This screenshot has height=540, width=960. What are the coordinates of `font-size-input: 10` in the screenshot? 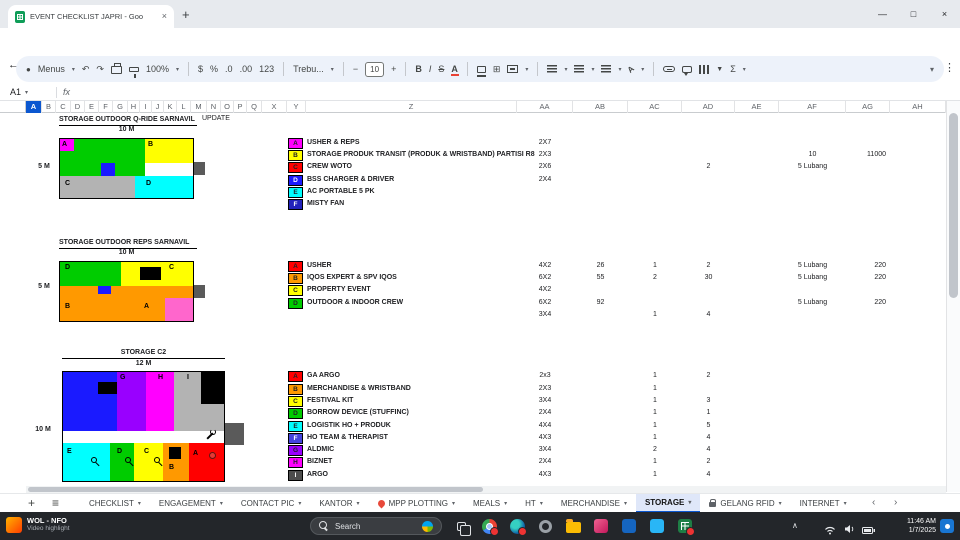 It's located at (375, 69).